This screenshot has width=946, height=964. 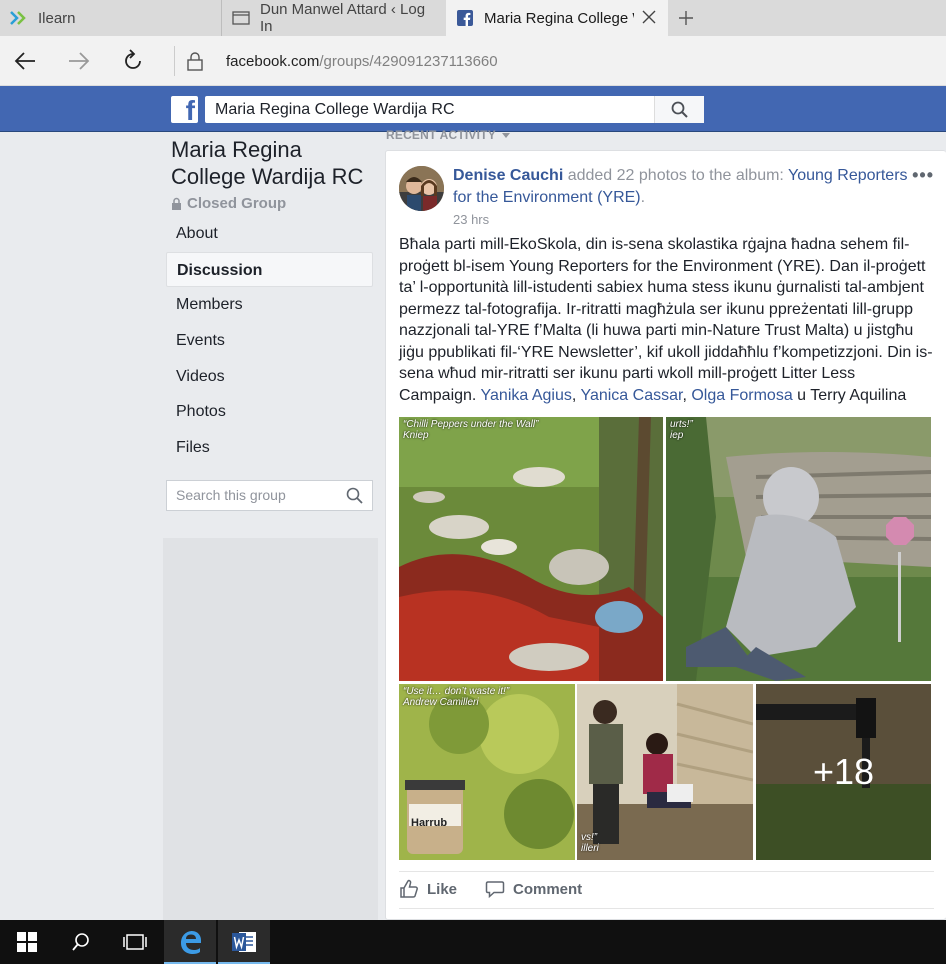 I want to click on tag-plain: Terry Aquilina, so click(x=858, y=395).